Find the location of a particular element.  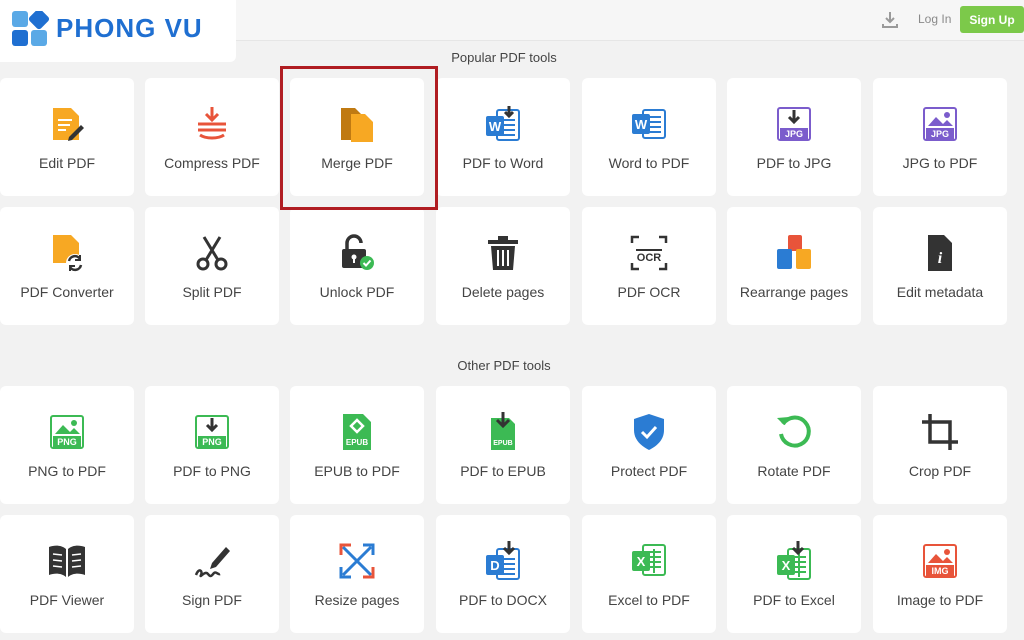

tool-card-epub-to-pdf: EPUB EPUB to PDF is located at coordinates (357, 445).